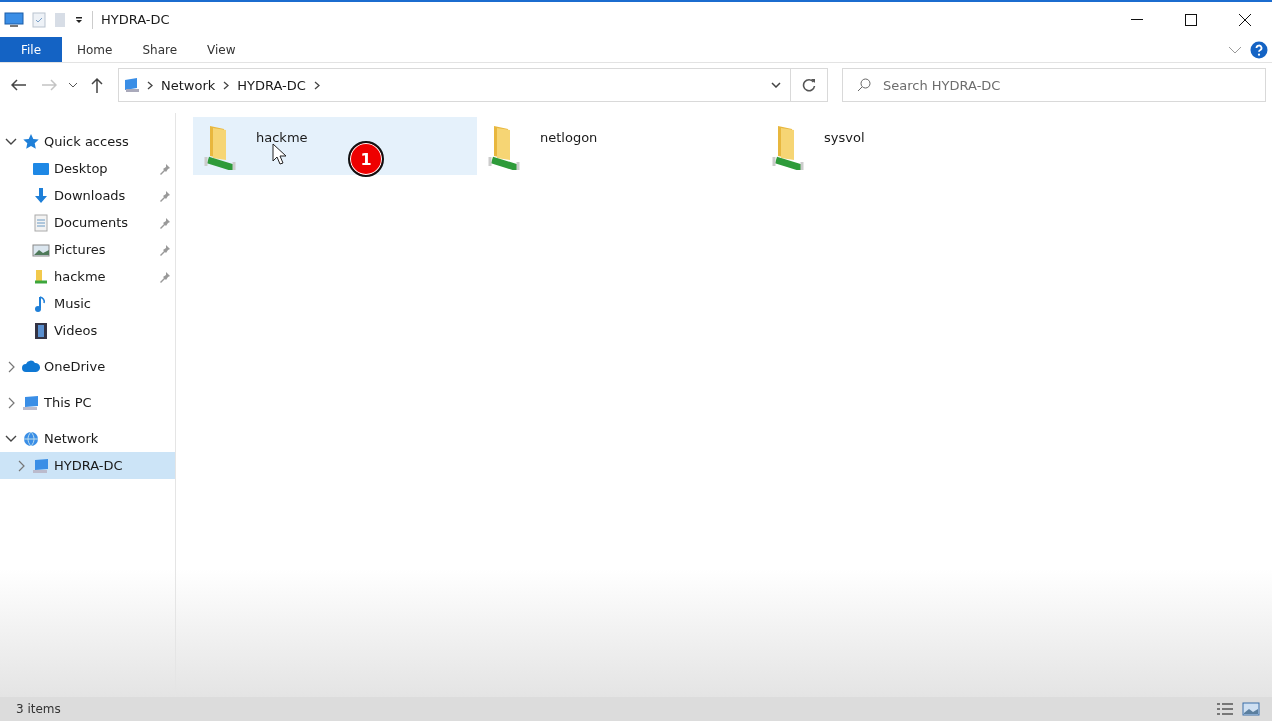 The image size is (1272, 721). I want to click on computer-icon, so click(14, 19).